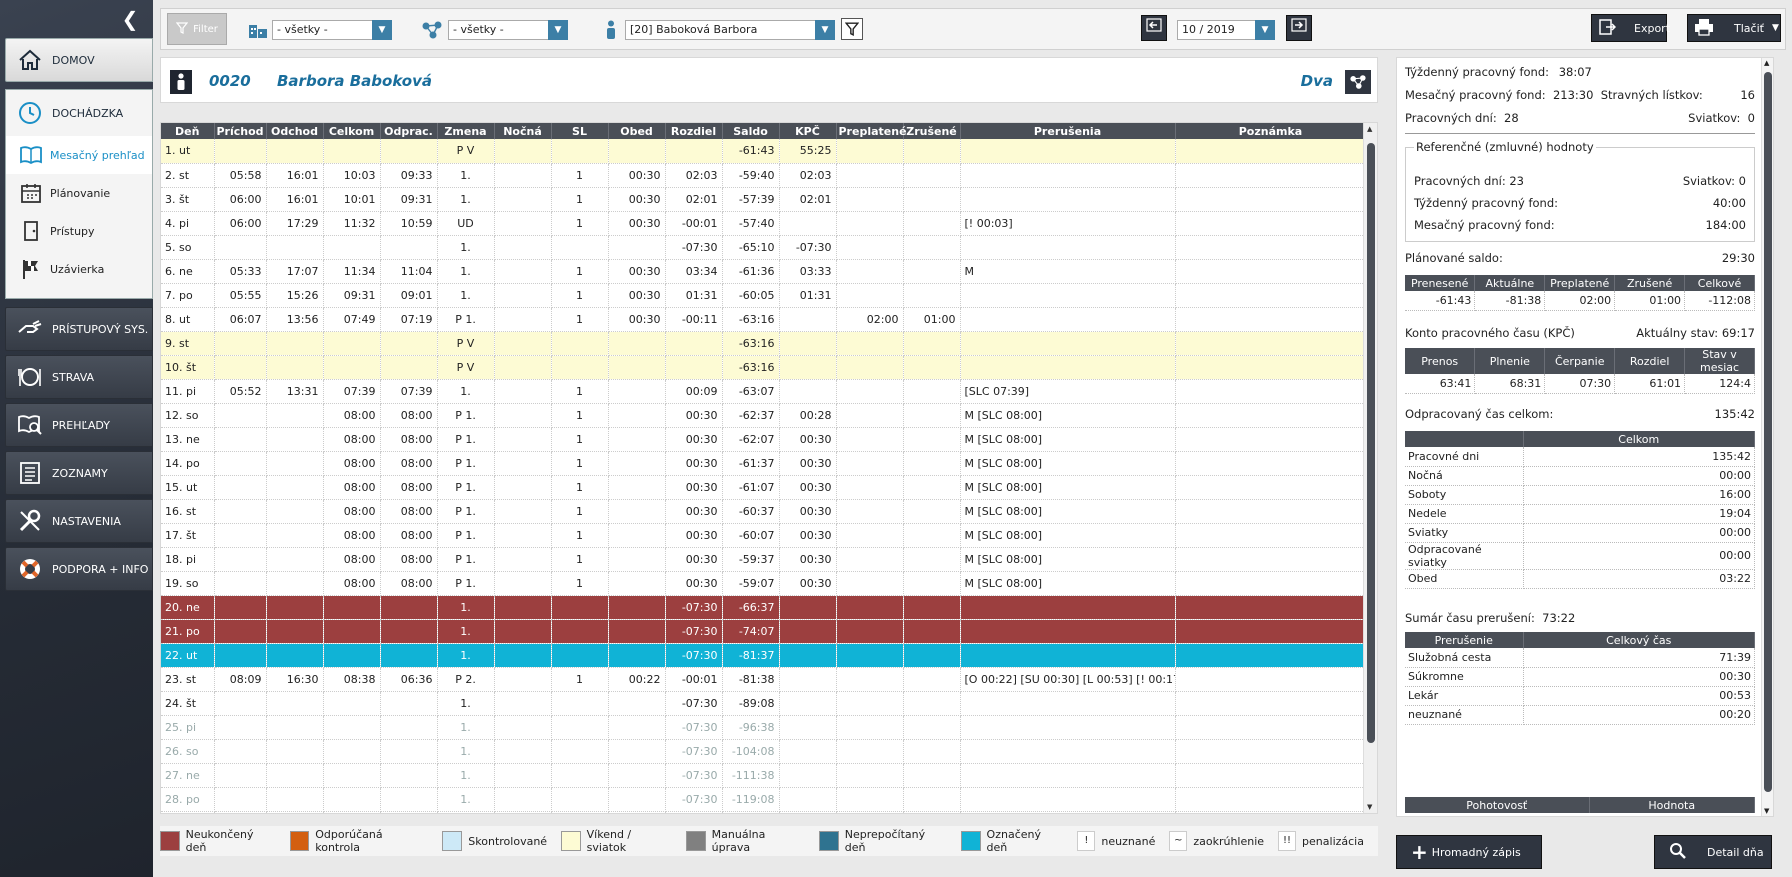 This screenshot has height=877, width=1792. Describe the element at coordinates (79, 193) in the screenshot. I see `sub-planovanie: Plánovanie` at that location.